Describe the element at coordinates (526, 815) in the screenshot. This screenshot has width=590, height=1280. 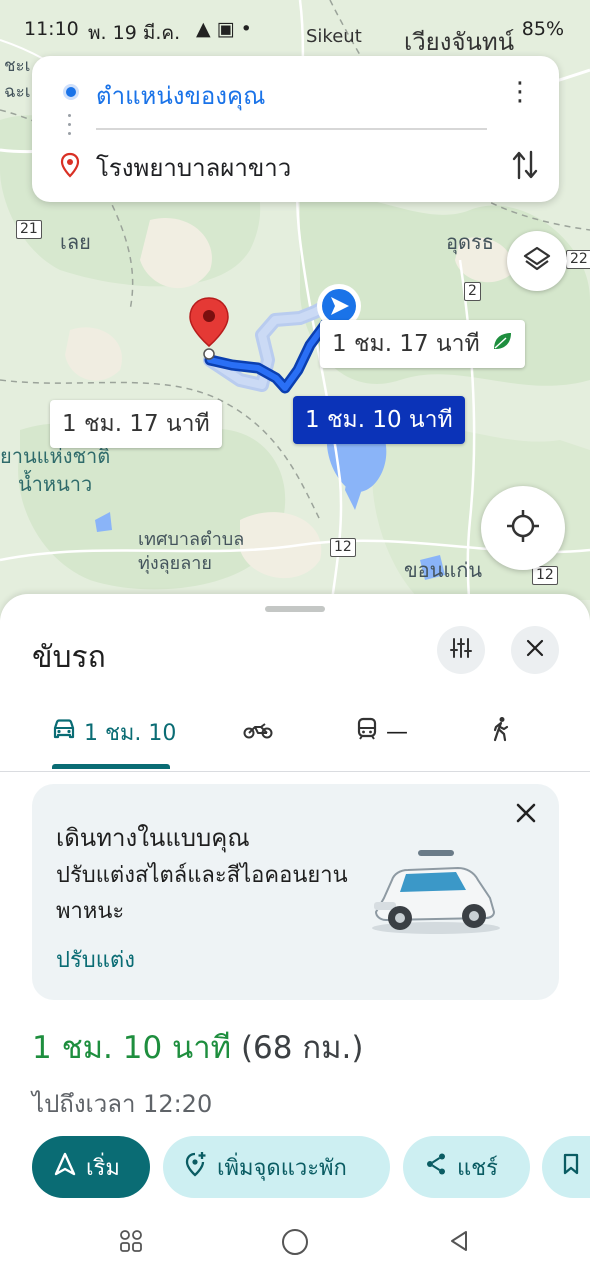
I see `promo-close-icon` at that location.